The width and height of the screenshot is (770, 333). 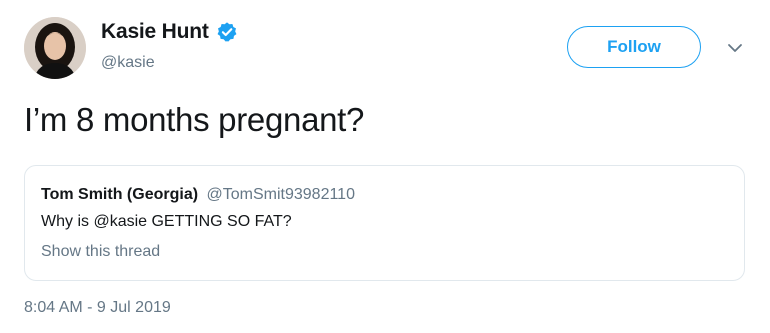 What do you see at coordinates (128, 63) in the screenshot?
I see `author-handle: @kasie` at bounding box center [128, 63].